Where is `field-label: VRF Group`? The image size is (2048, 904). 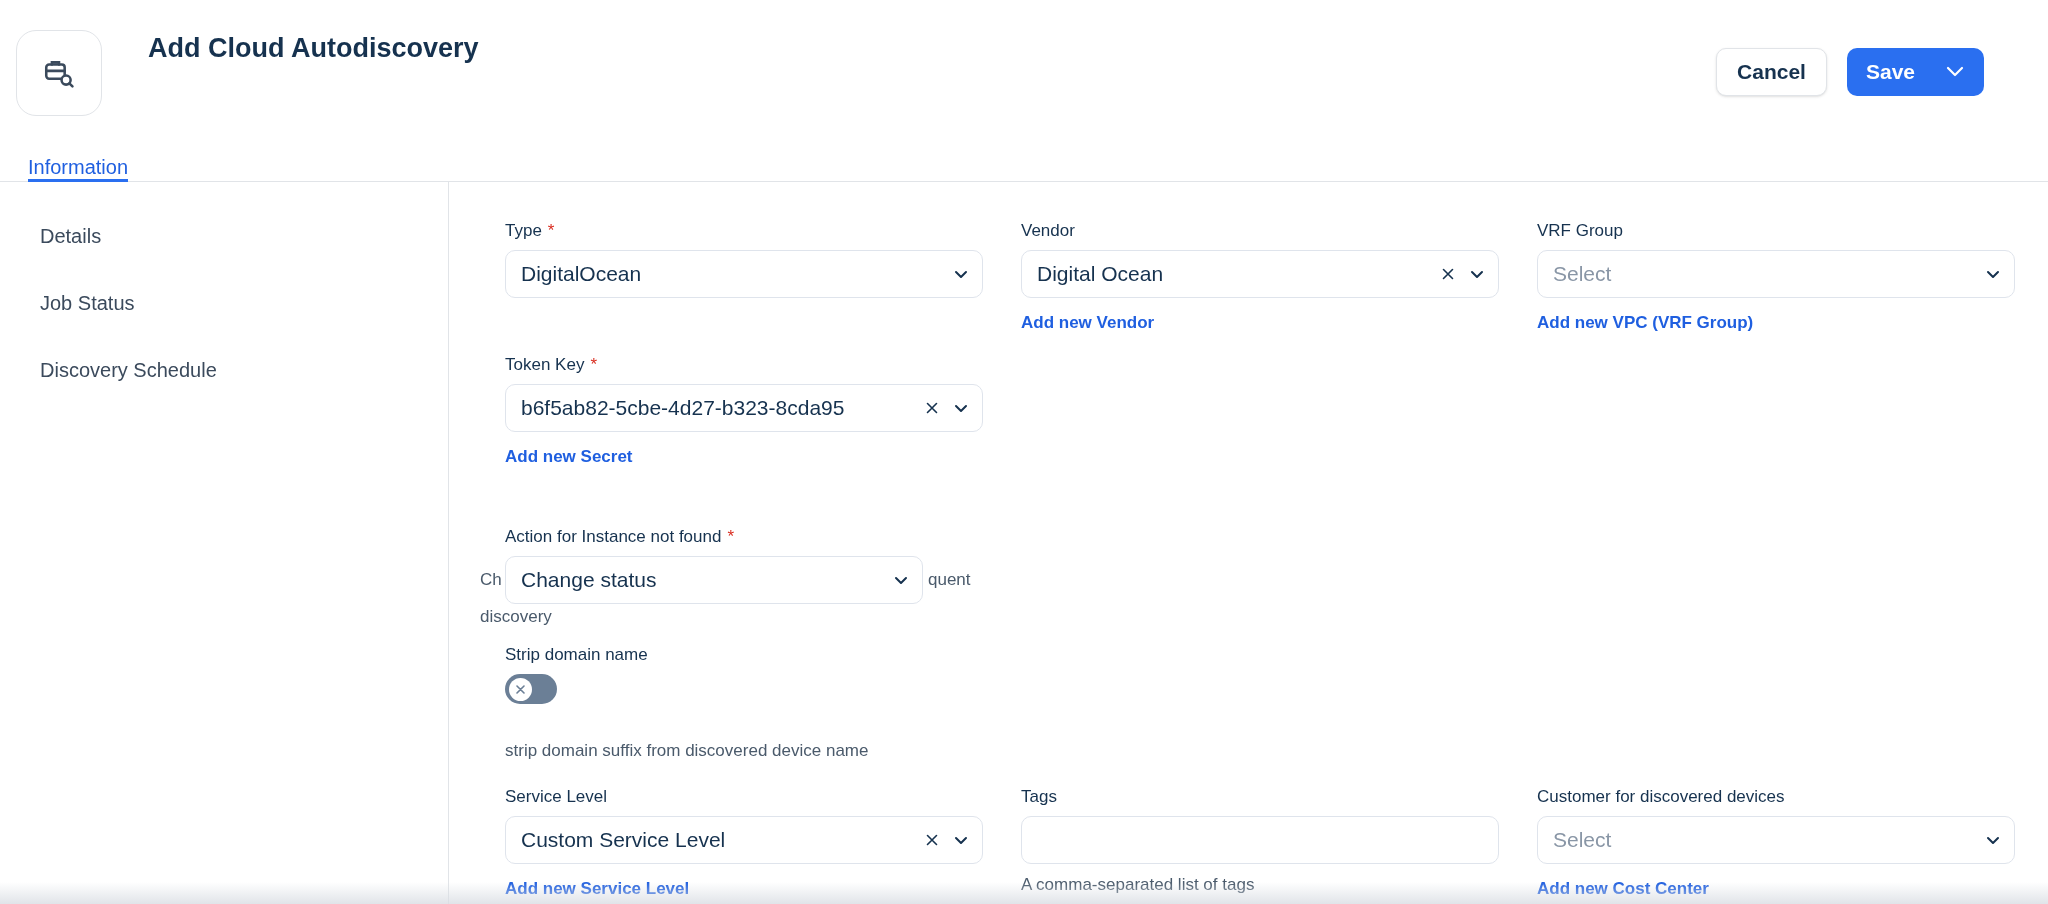
field-label: VRF Group is located at coordinates (1580, 231).